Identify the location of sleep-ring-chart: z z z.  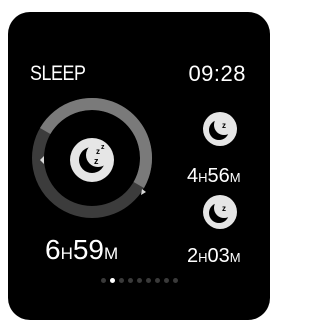
(92, 158).